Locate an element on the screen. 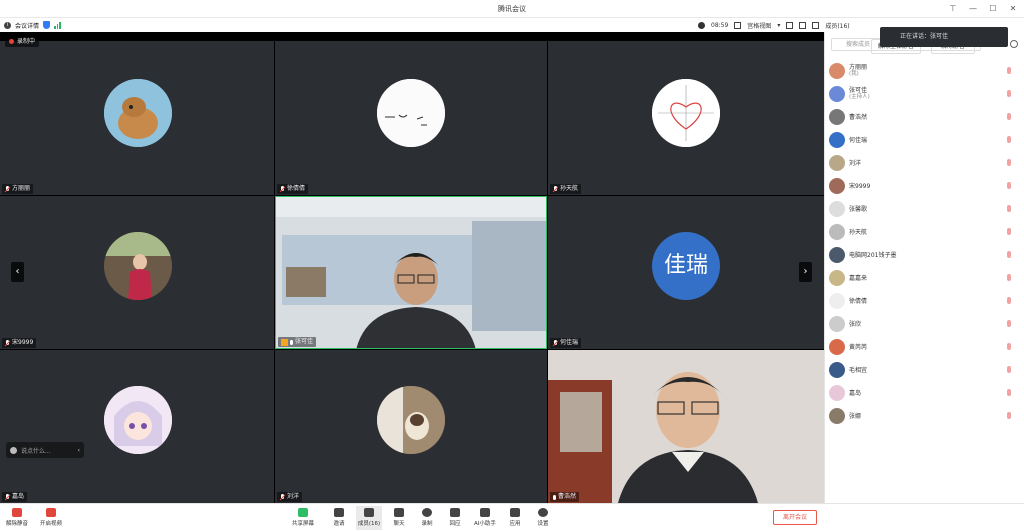 The width and height of the screenshot is (1024, 531). chevron-down-icon: ▾ is located at coordinates (778, 25).